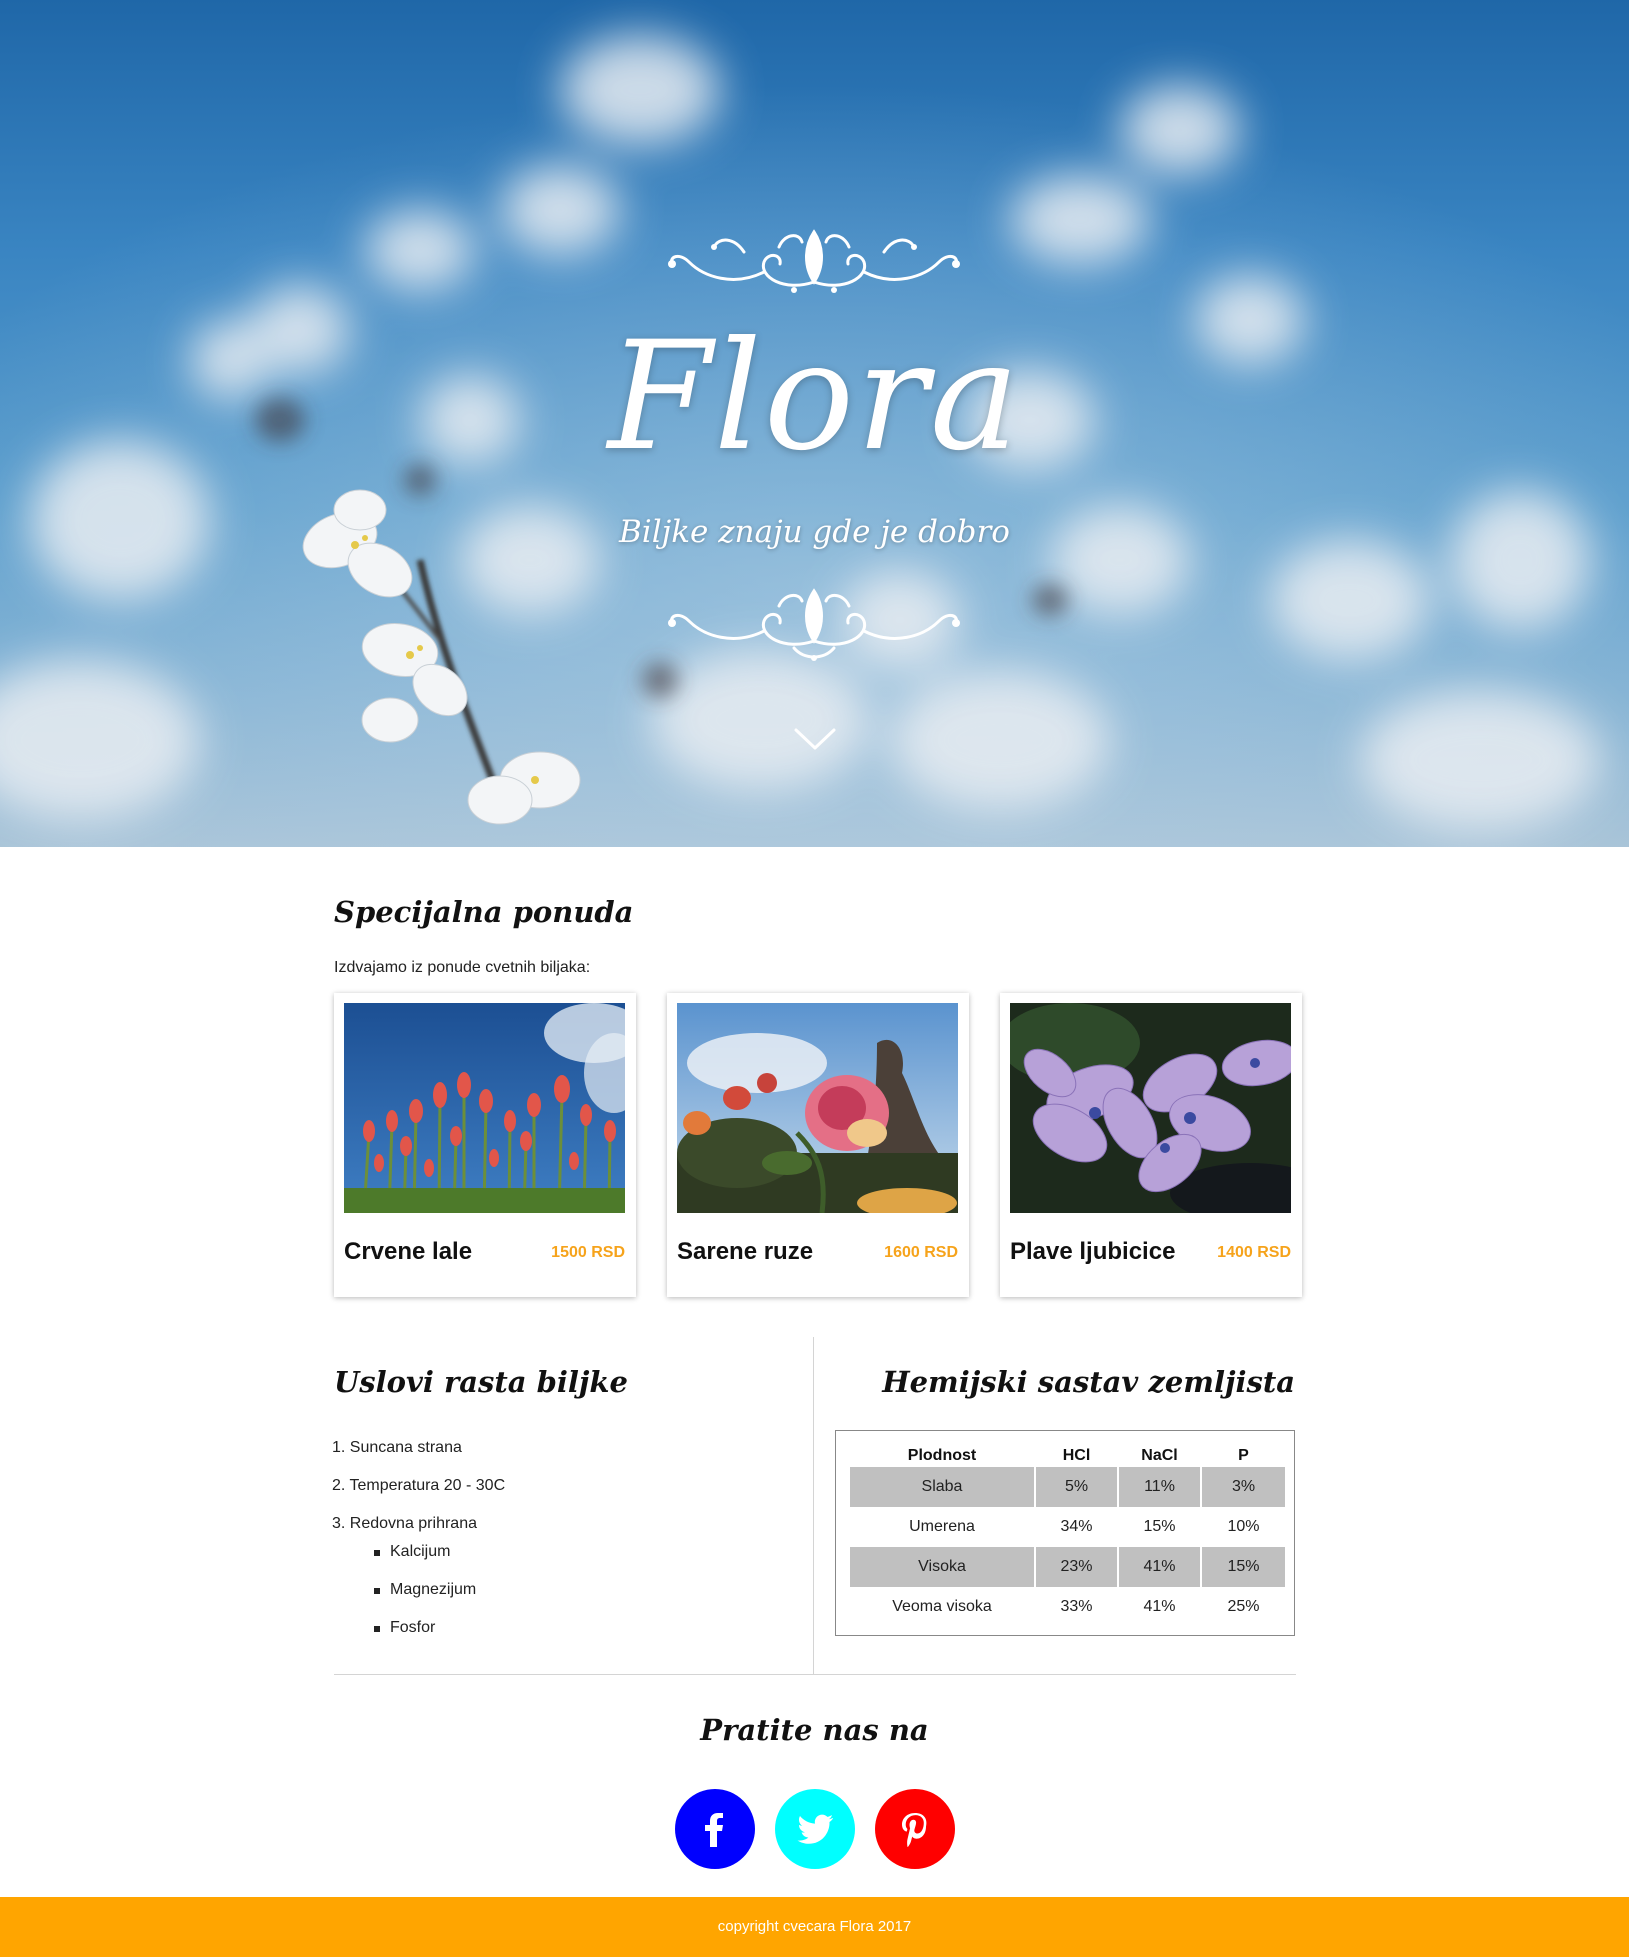 The width and height of the screenshot is (1629, 1957). Describe the element at coordinates (814, 532) in the screenshot. I see `brand-tagline: Biljke znaju gde je dobro` at that location.